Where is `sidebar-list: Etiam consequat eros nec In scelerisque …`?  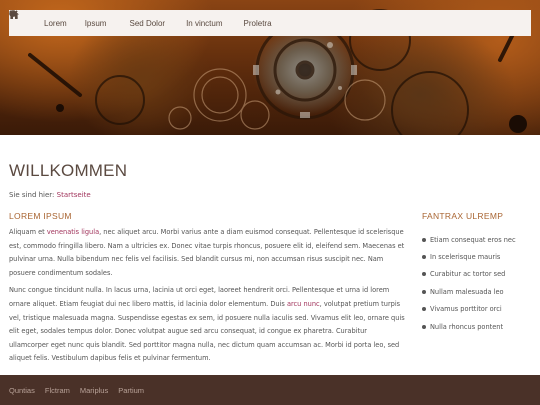 sidebar-list: Etiam consequat eros nec In scelerisque … is located at coordinates (478, 283).